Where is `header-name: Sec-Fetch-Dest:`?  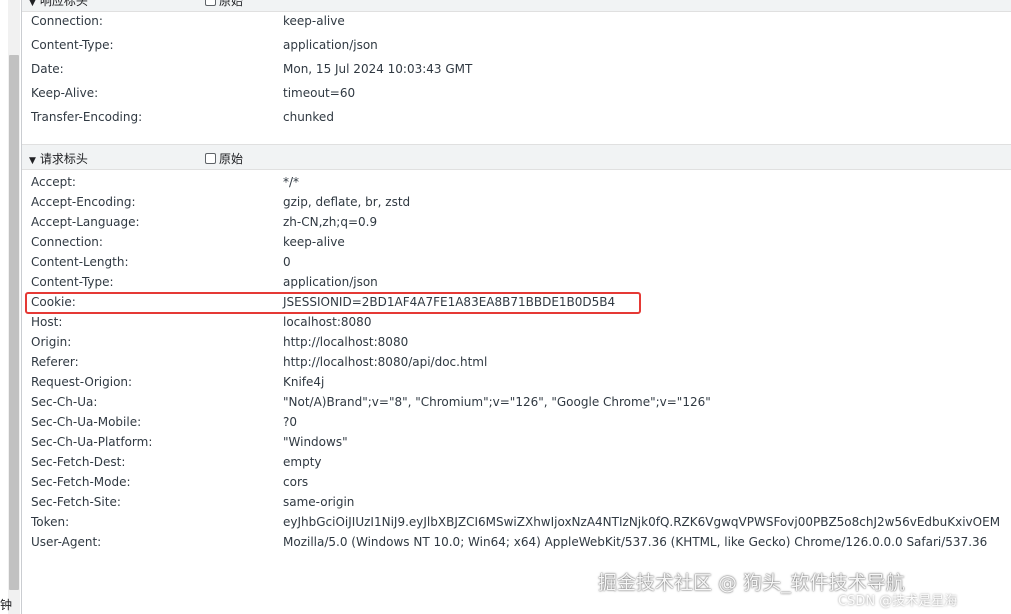
header-name: Sec-Fetch-Dest: is located at coordinates (78, 462).